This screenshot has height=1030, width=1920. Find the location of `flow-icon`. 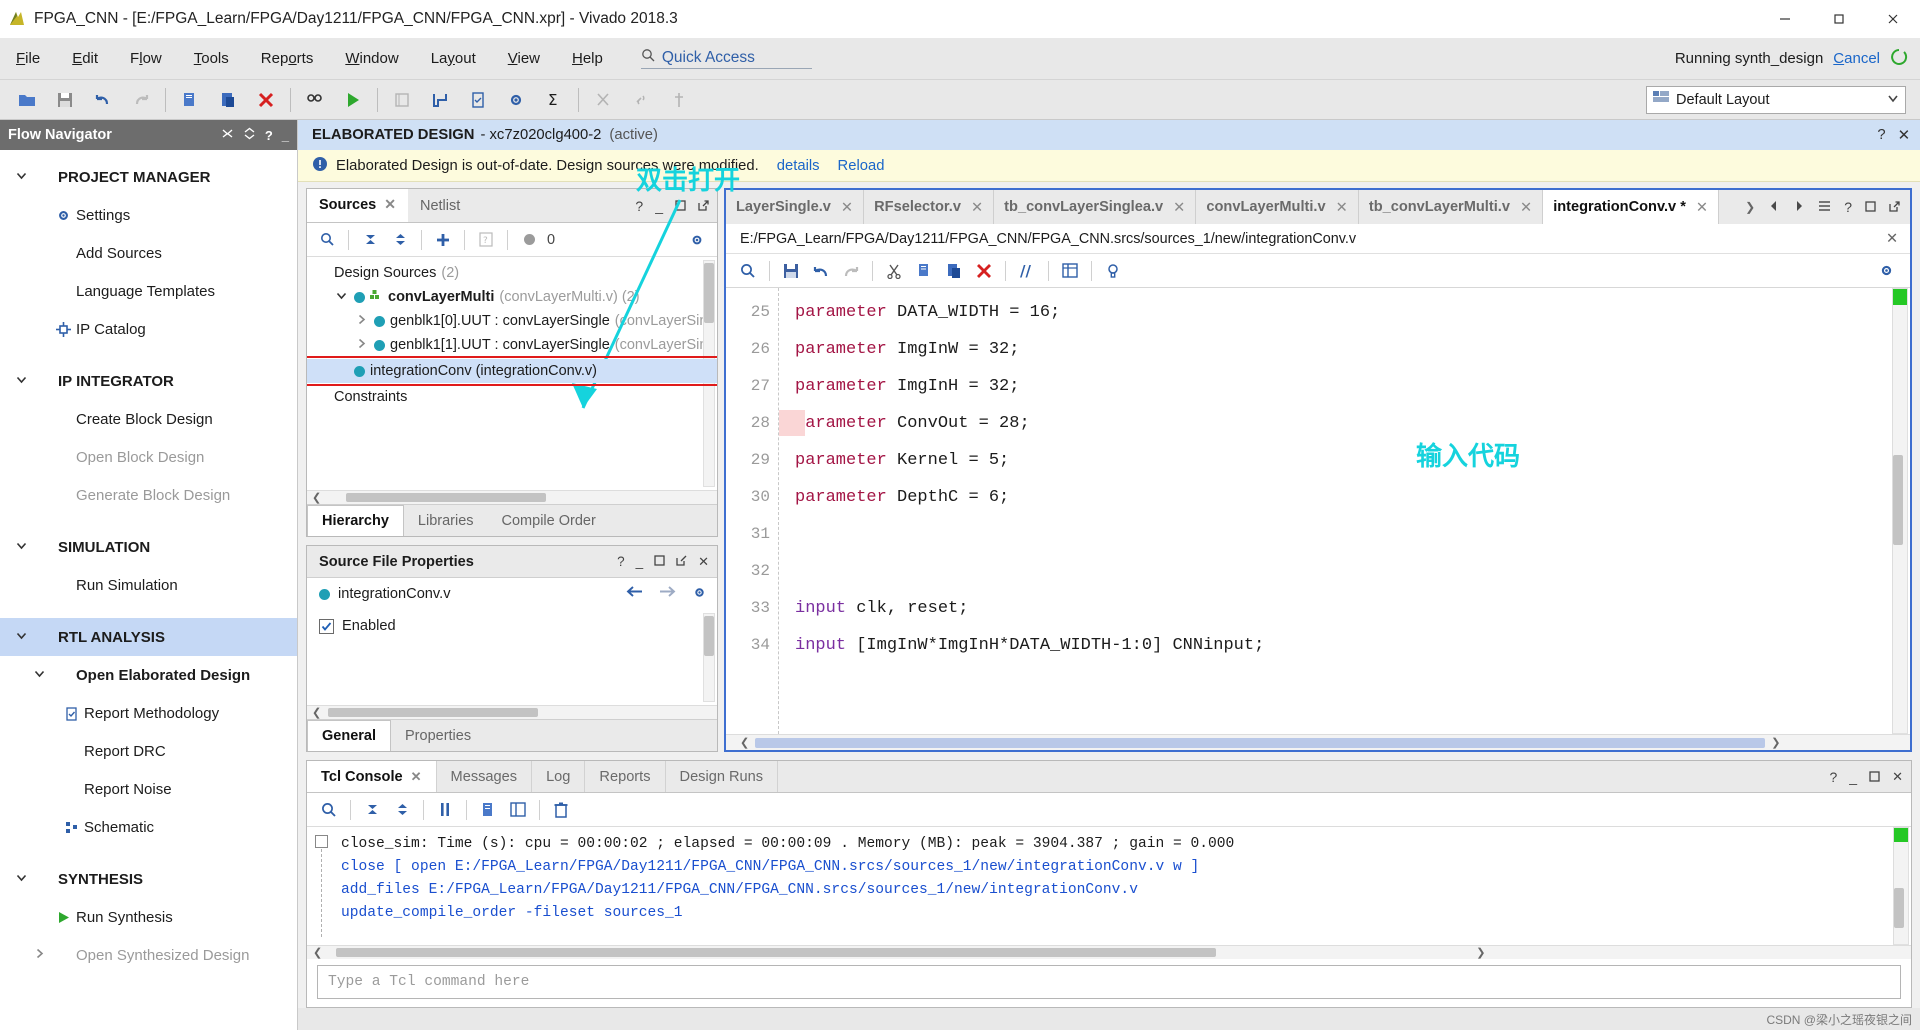

flow-icon is located at coordinates (440, 100).